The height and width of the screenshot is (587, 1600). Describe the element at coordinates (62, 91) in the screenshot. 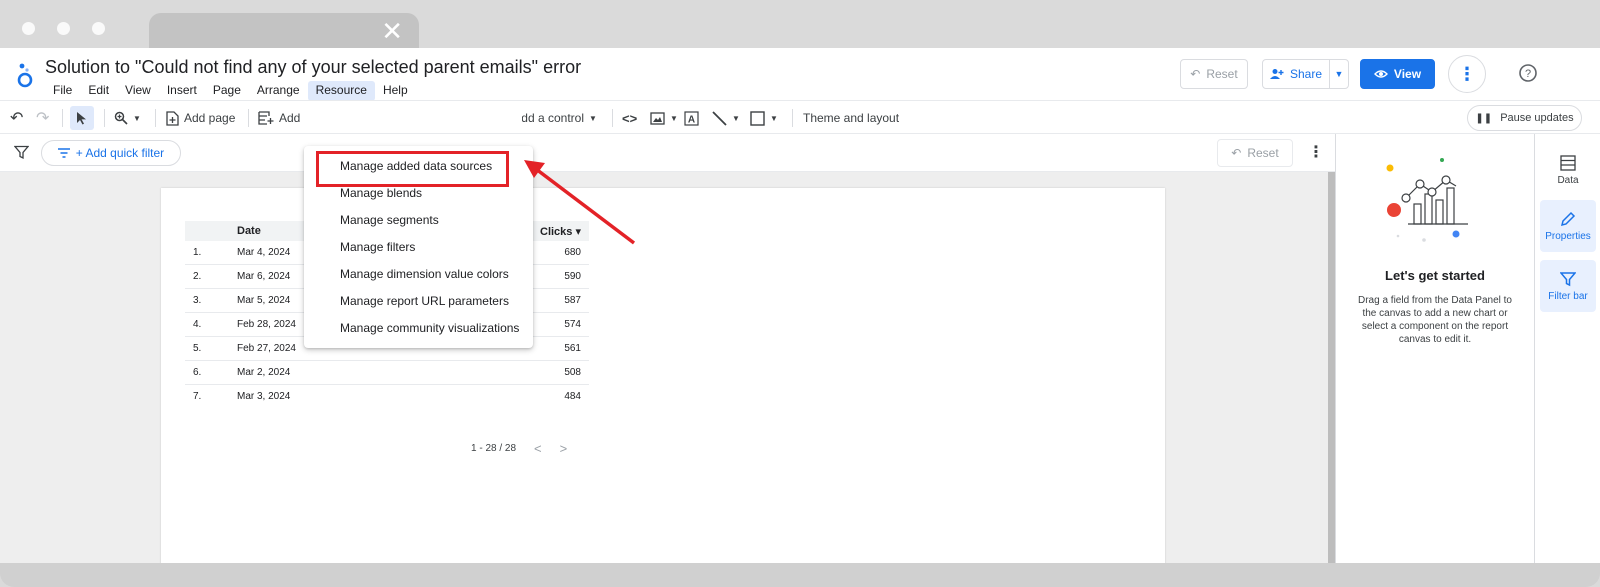

I see `menu-file: File` at that location.